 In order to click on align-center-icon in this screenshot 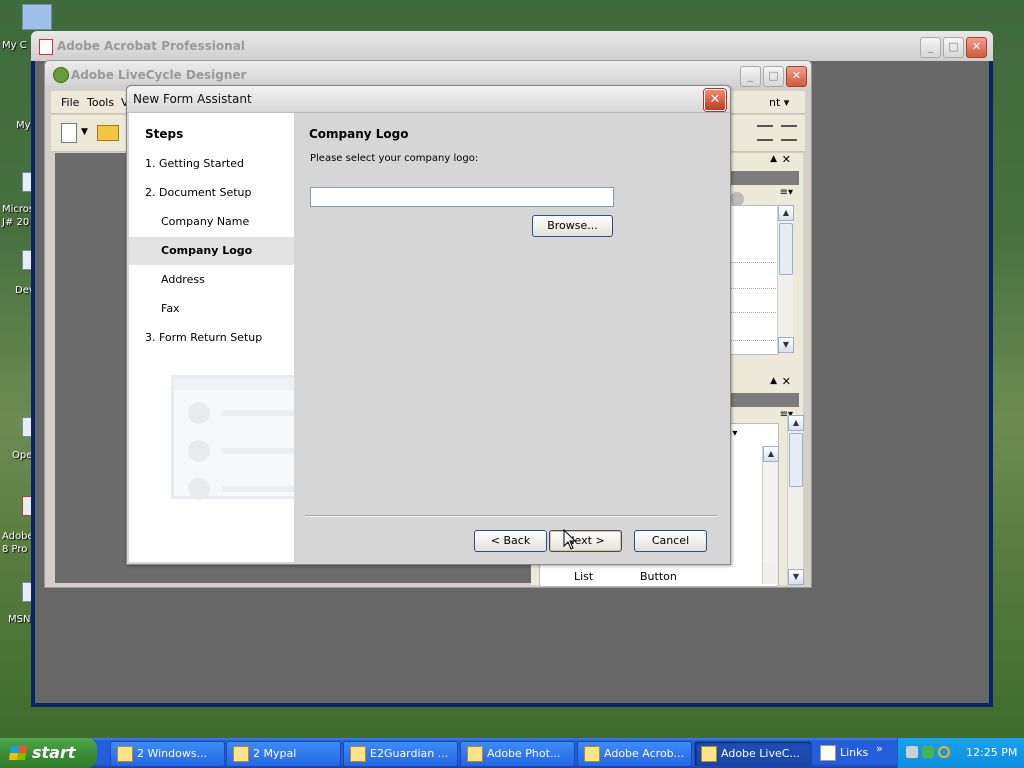, I will do `click(789, 133)`.